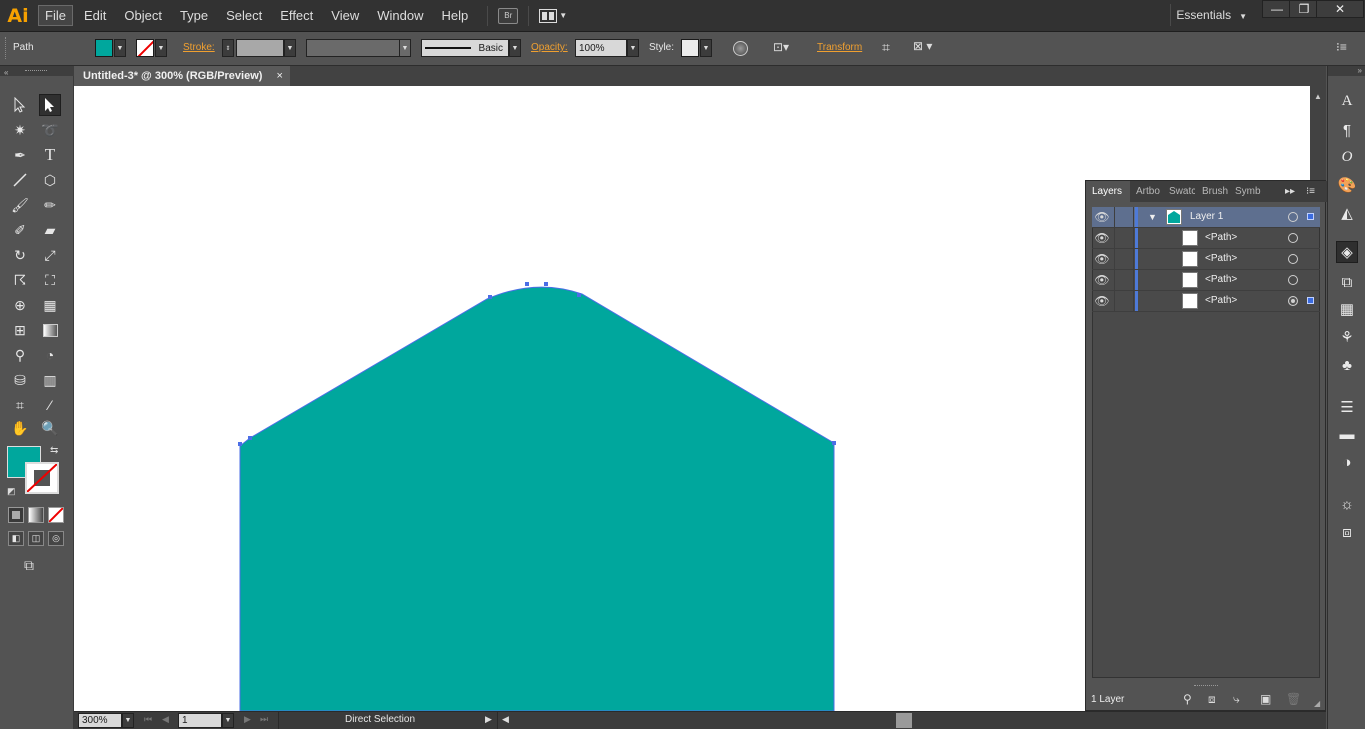 This screenshot has width=1365, height=729. What do you see at coordinates (29, 565) in the screenshot?
I see `screen-mode-icon: ⧉` at bounding box center [29, 565].